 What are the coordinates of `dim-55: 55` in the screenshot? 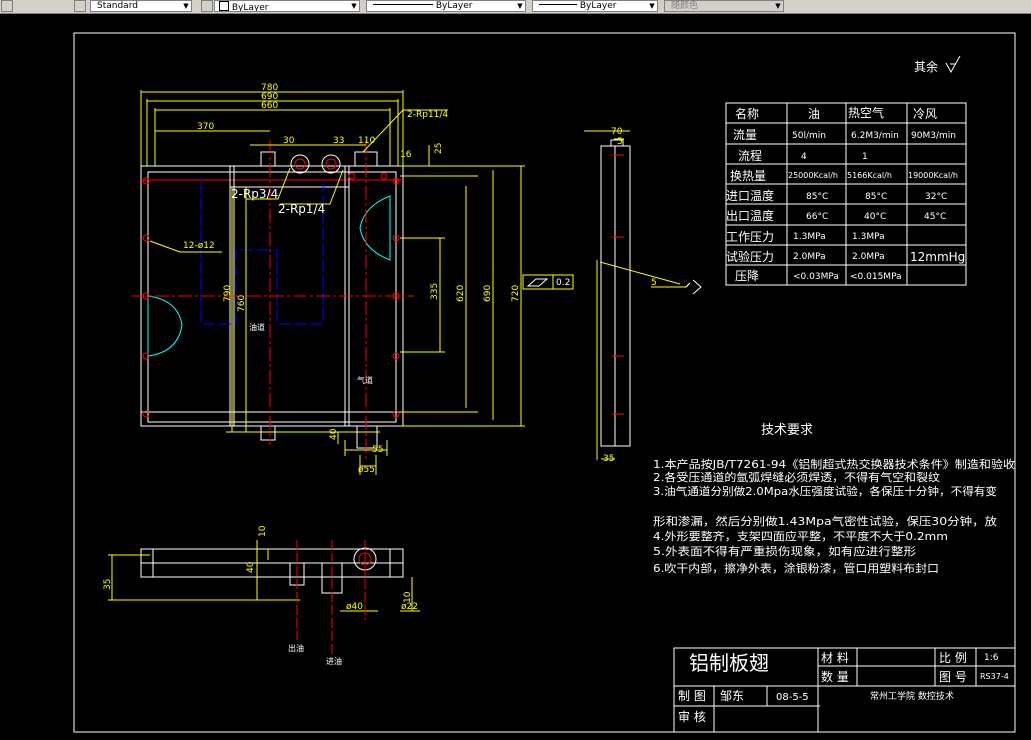 It's located at (377, 450).